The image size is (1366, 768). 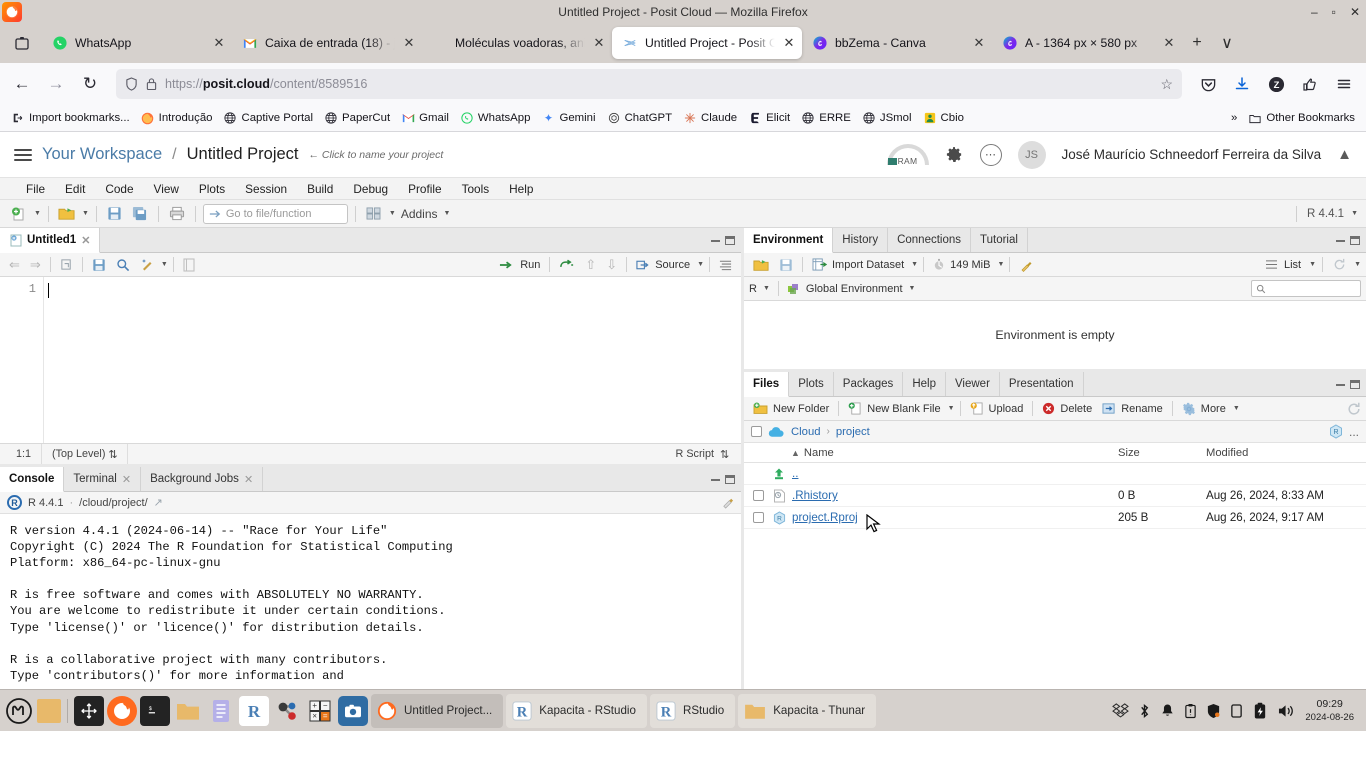 I want to click on clear-console-icon, so click(x=727, y=502).